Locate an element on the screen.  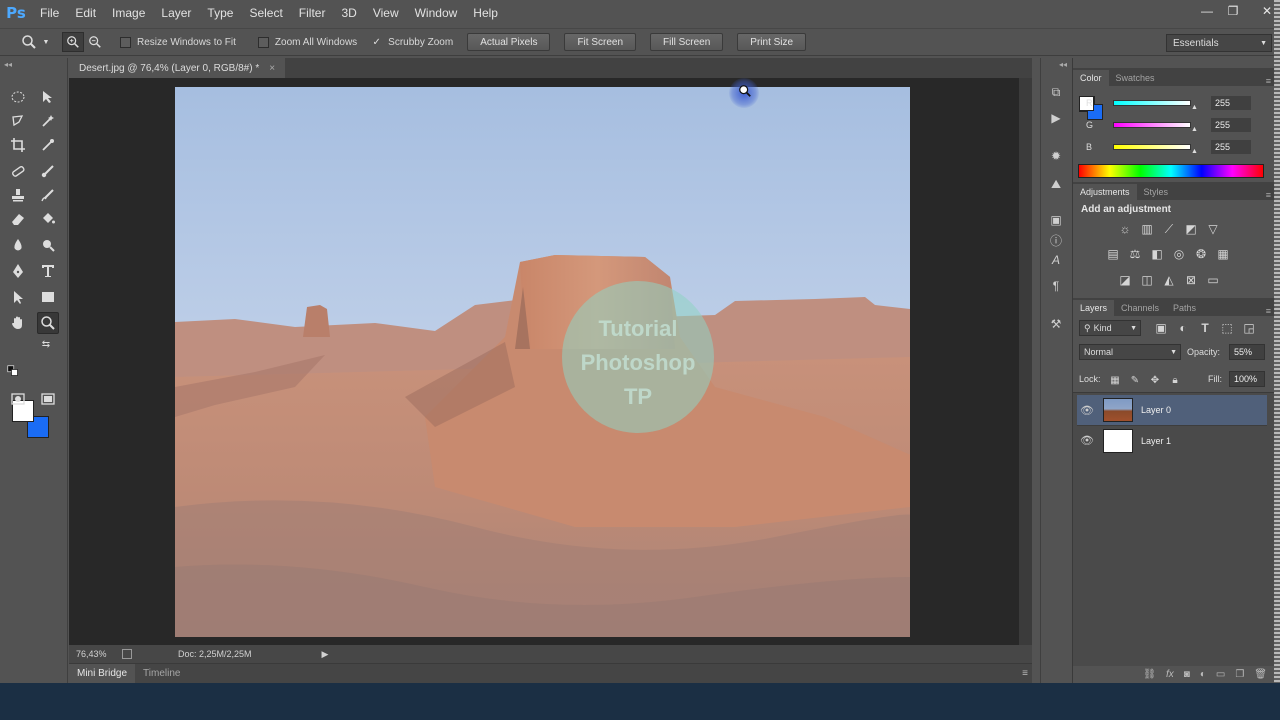
color-balance-icon: ⚖ is located at coordinates (1135, 254).